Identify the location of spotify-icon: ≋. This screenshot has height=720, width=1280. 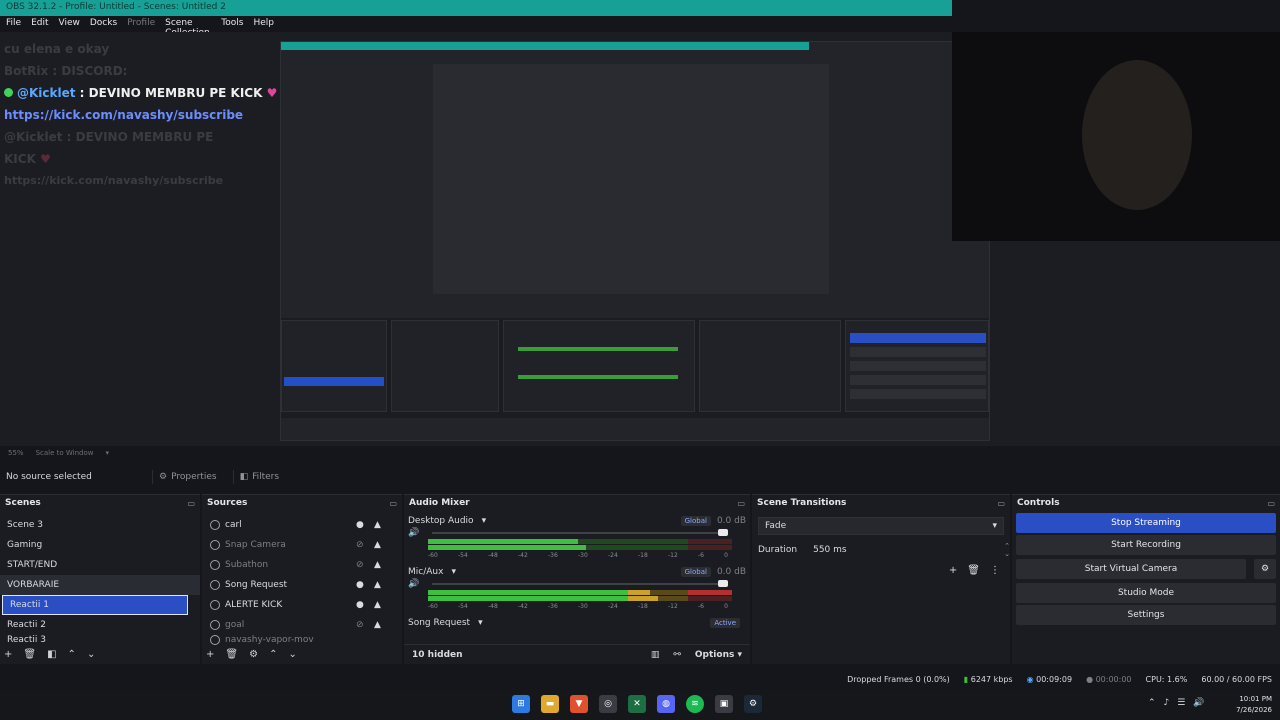
(695, 704).